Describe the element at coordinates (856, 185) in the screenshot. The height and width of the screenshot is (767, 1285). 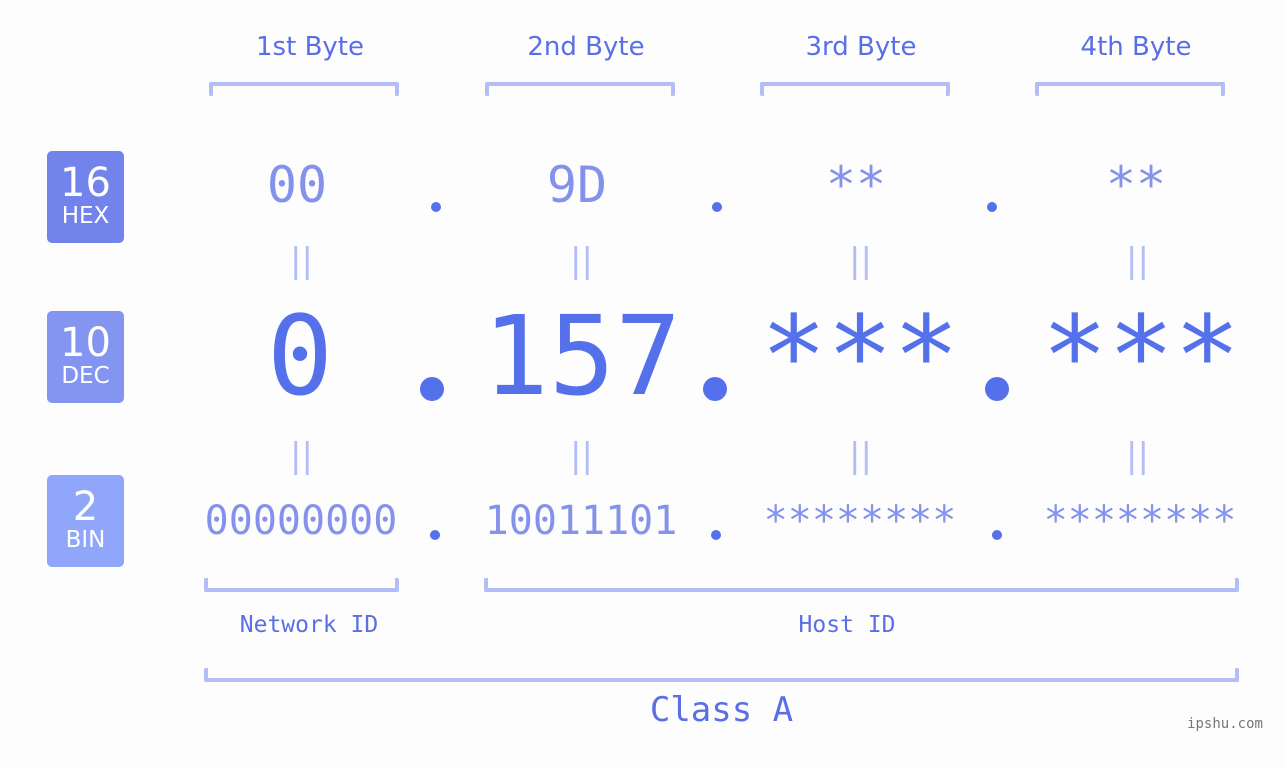
I see `hex-value-3: **` at that location.